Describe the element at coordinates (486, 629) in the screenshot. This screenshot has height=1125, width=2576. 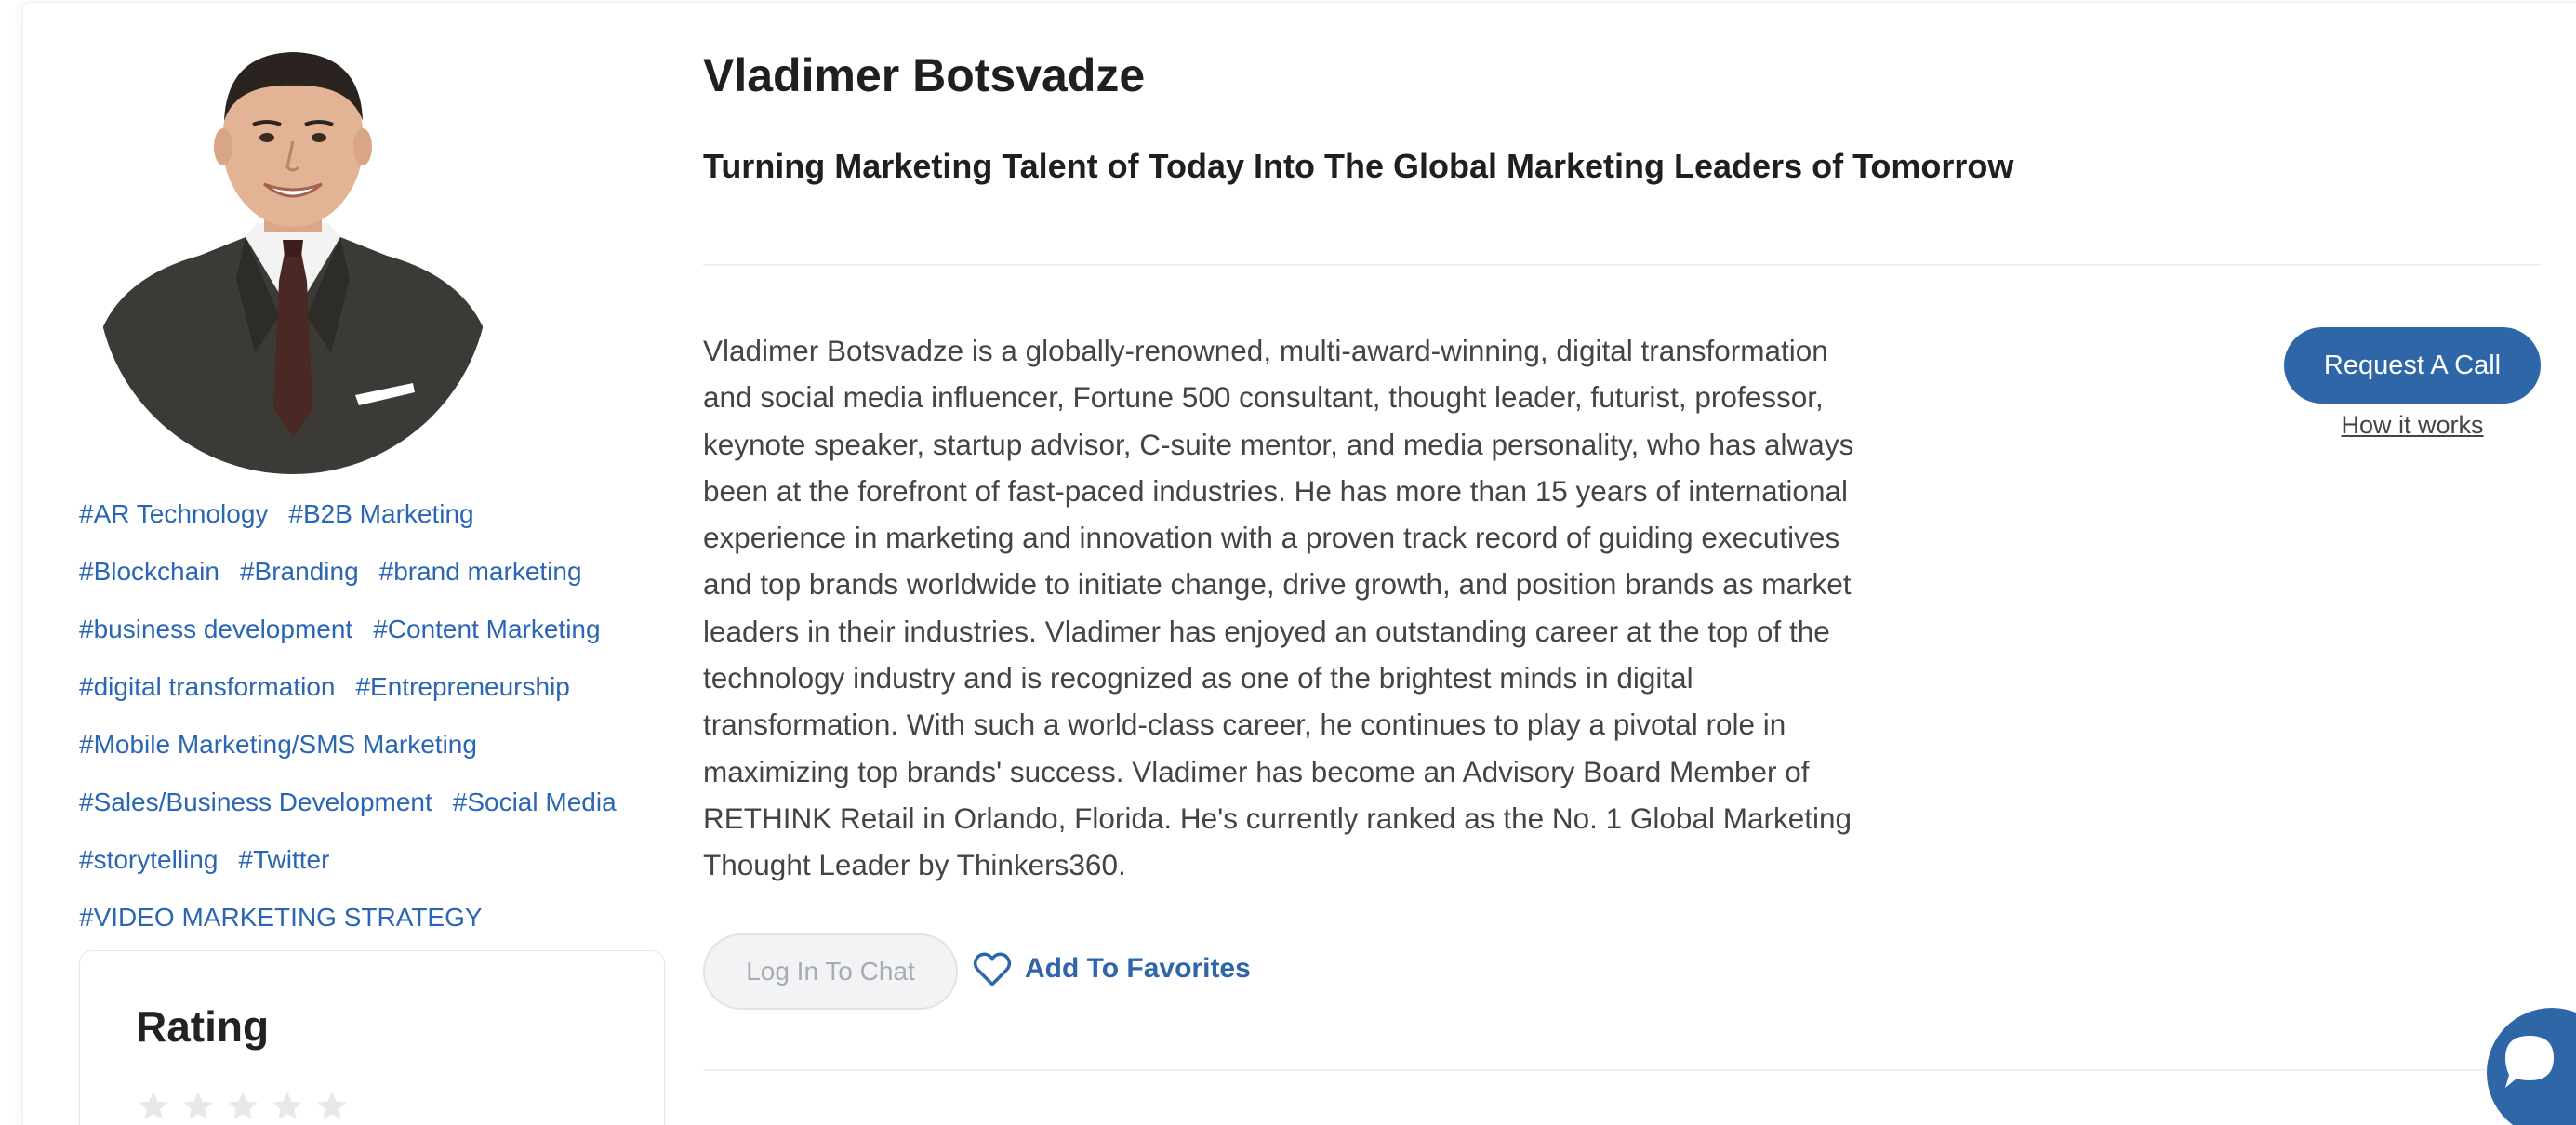
I see `tag-link: #Content Marketing` at that location.